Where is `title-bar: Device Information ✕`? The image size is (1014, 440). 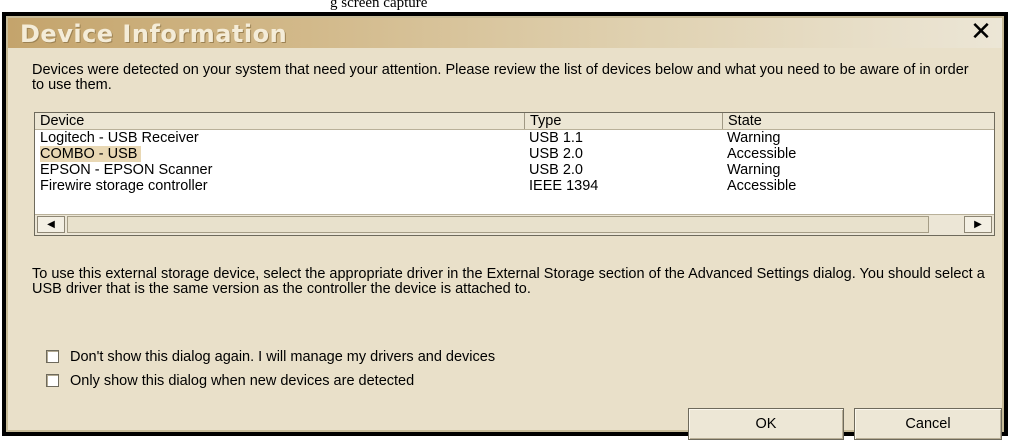
title-bar: Device Information ✕ is located at coordinates (505, 33).